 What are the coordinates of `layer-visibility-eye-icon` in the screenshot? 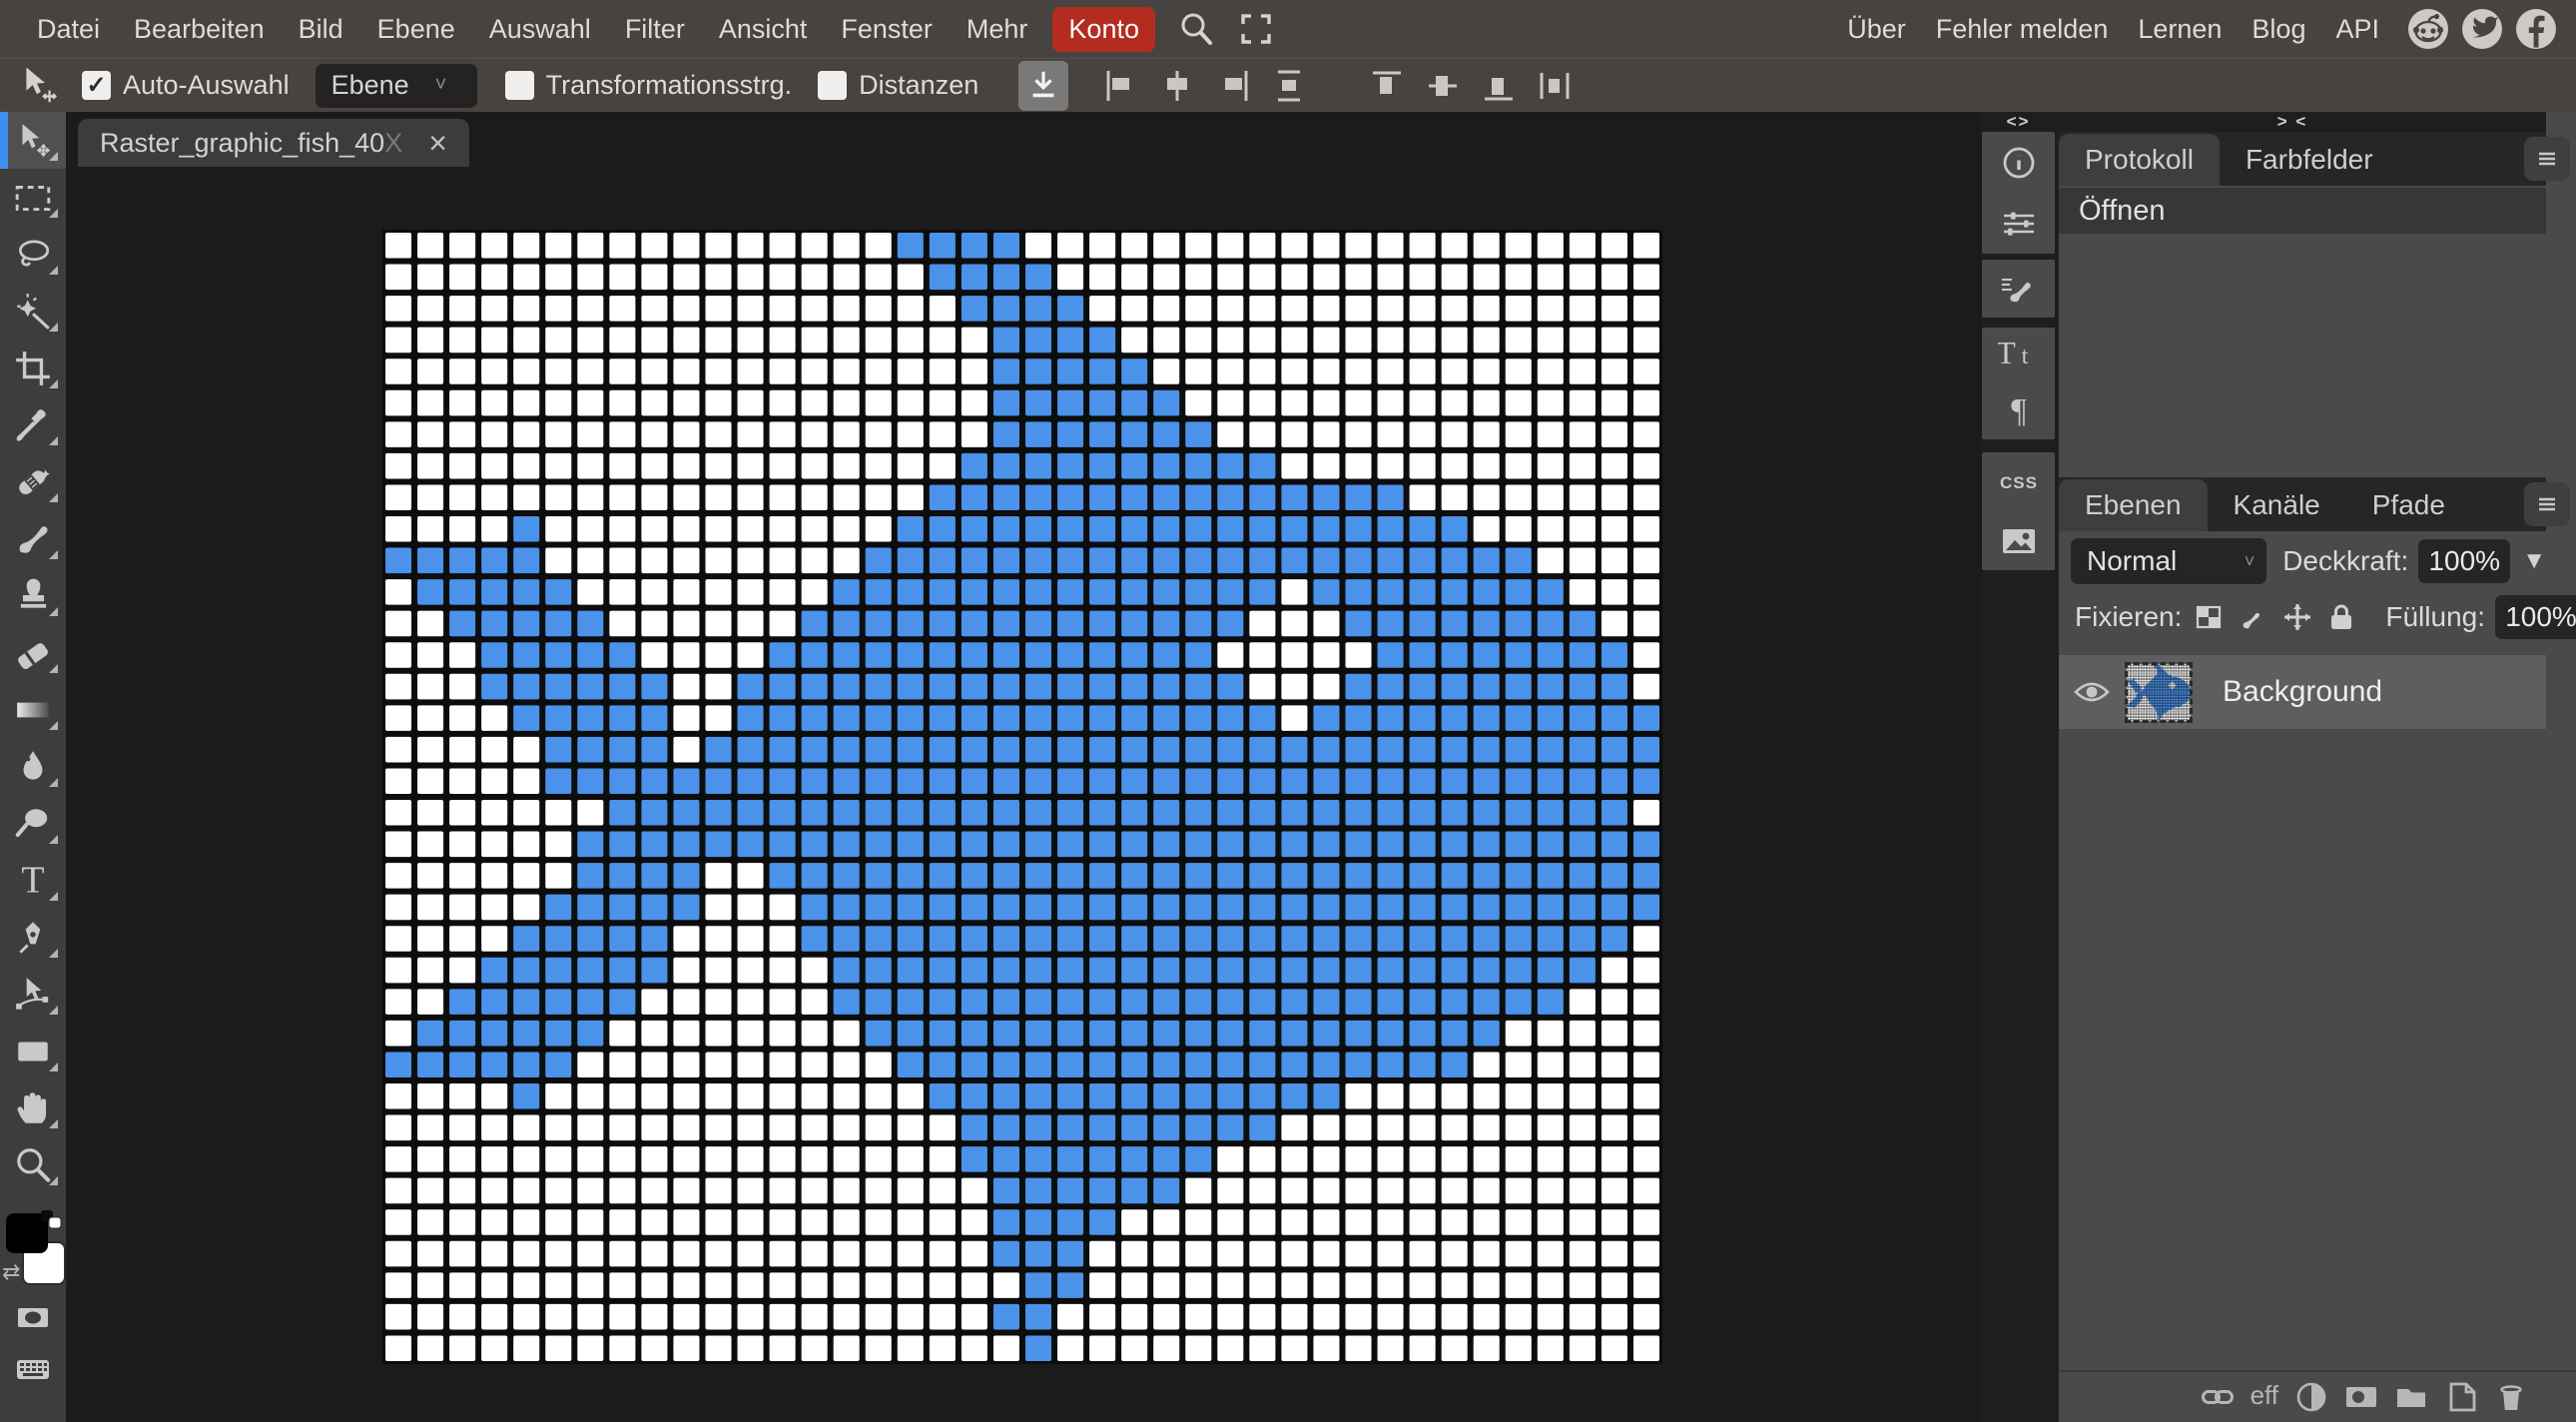 It's located at (2092, 692).